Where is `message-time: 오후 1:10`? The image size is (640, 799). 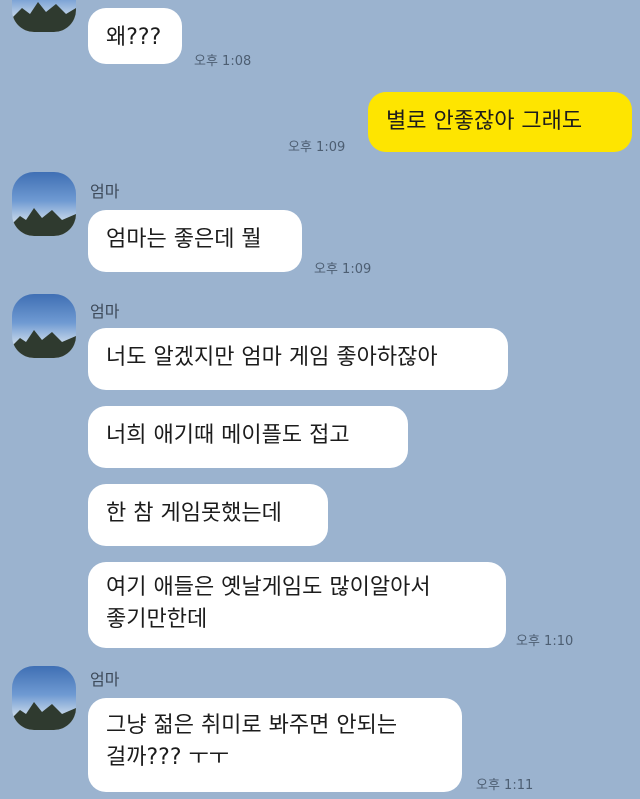
message-time: 오후 1:10 is located at coordinates (545, 641).